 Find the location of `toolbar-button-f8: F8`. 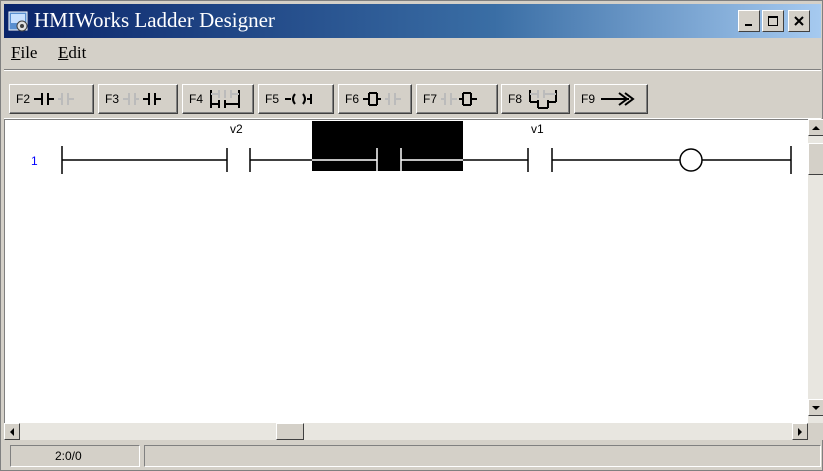

toolbar-button-f8: F8 is located at coordinates (535, 99).